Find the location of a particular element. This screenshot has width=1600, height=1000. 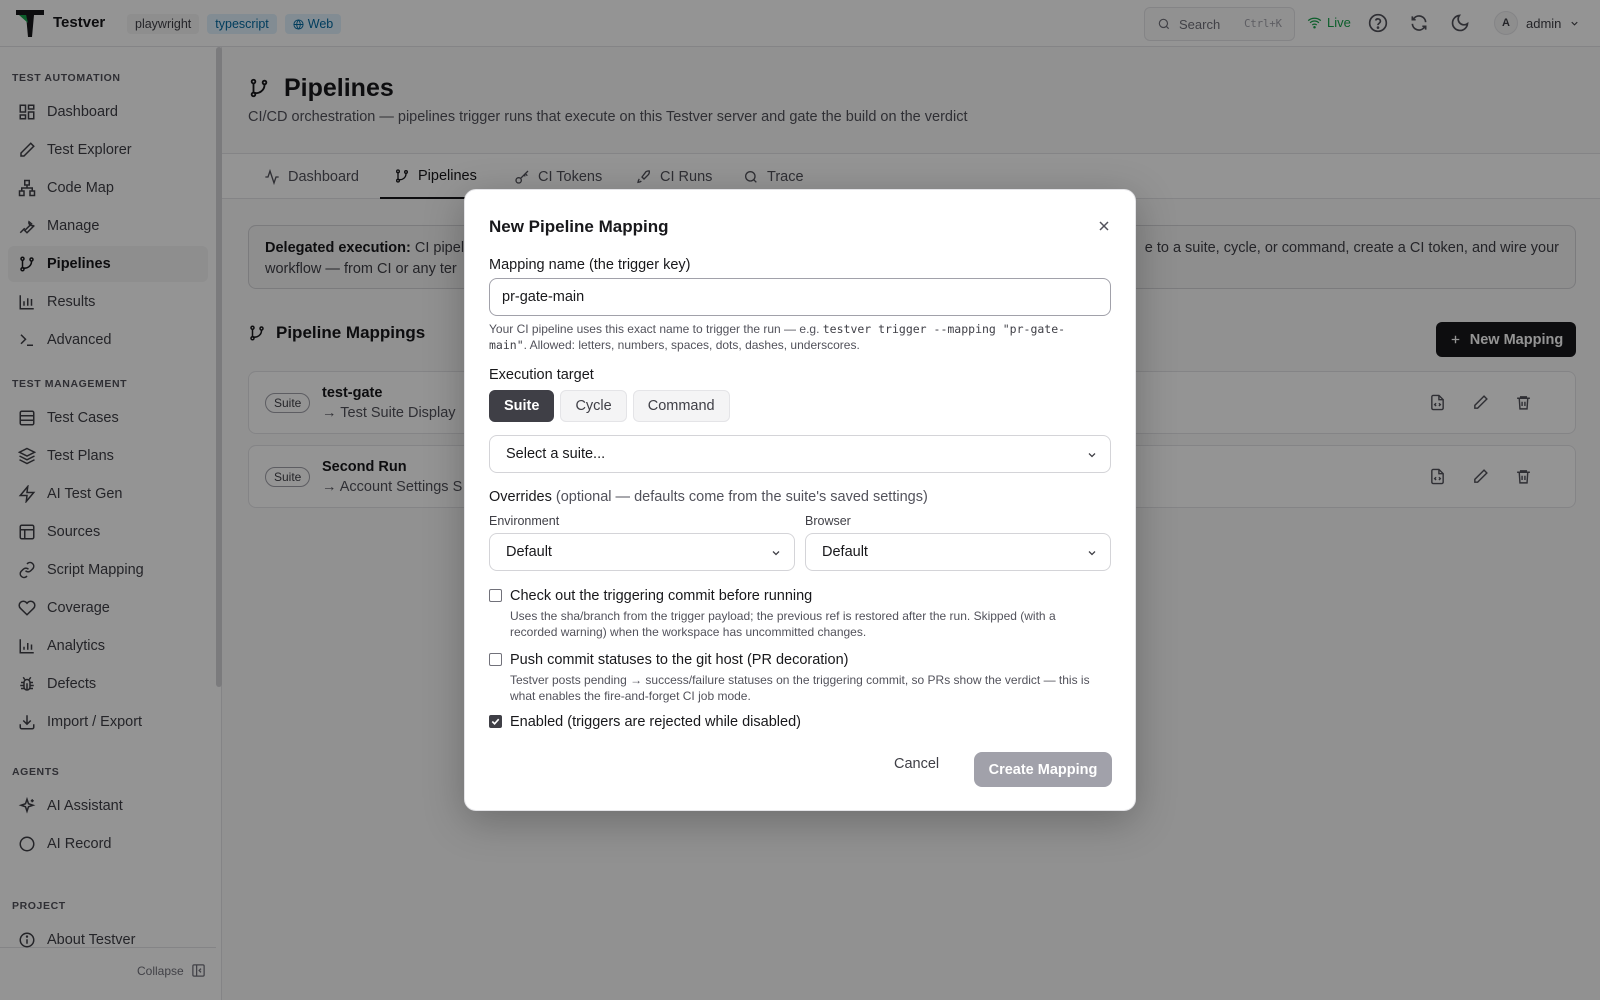

mapping-name-label: Mapping name (the trigger key) is located at coordinates (590, 265).